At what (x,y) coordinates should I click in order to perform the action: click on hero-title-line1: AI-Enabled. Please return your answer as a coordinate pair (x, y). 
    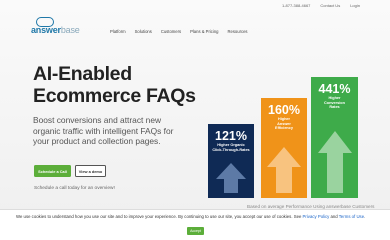
    Looking at the image, I should click on (82, 74).